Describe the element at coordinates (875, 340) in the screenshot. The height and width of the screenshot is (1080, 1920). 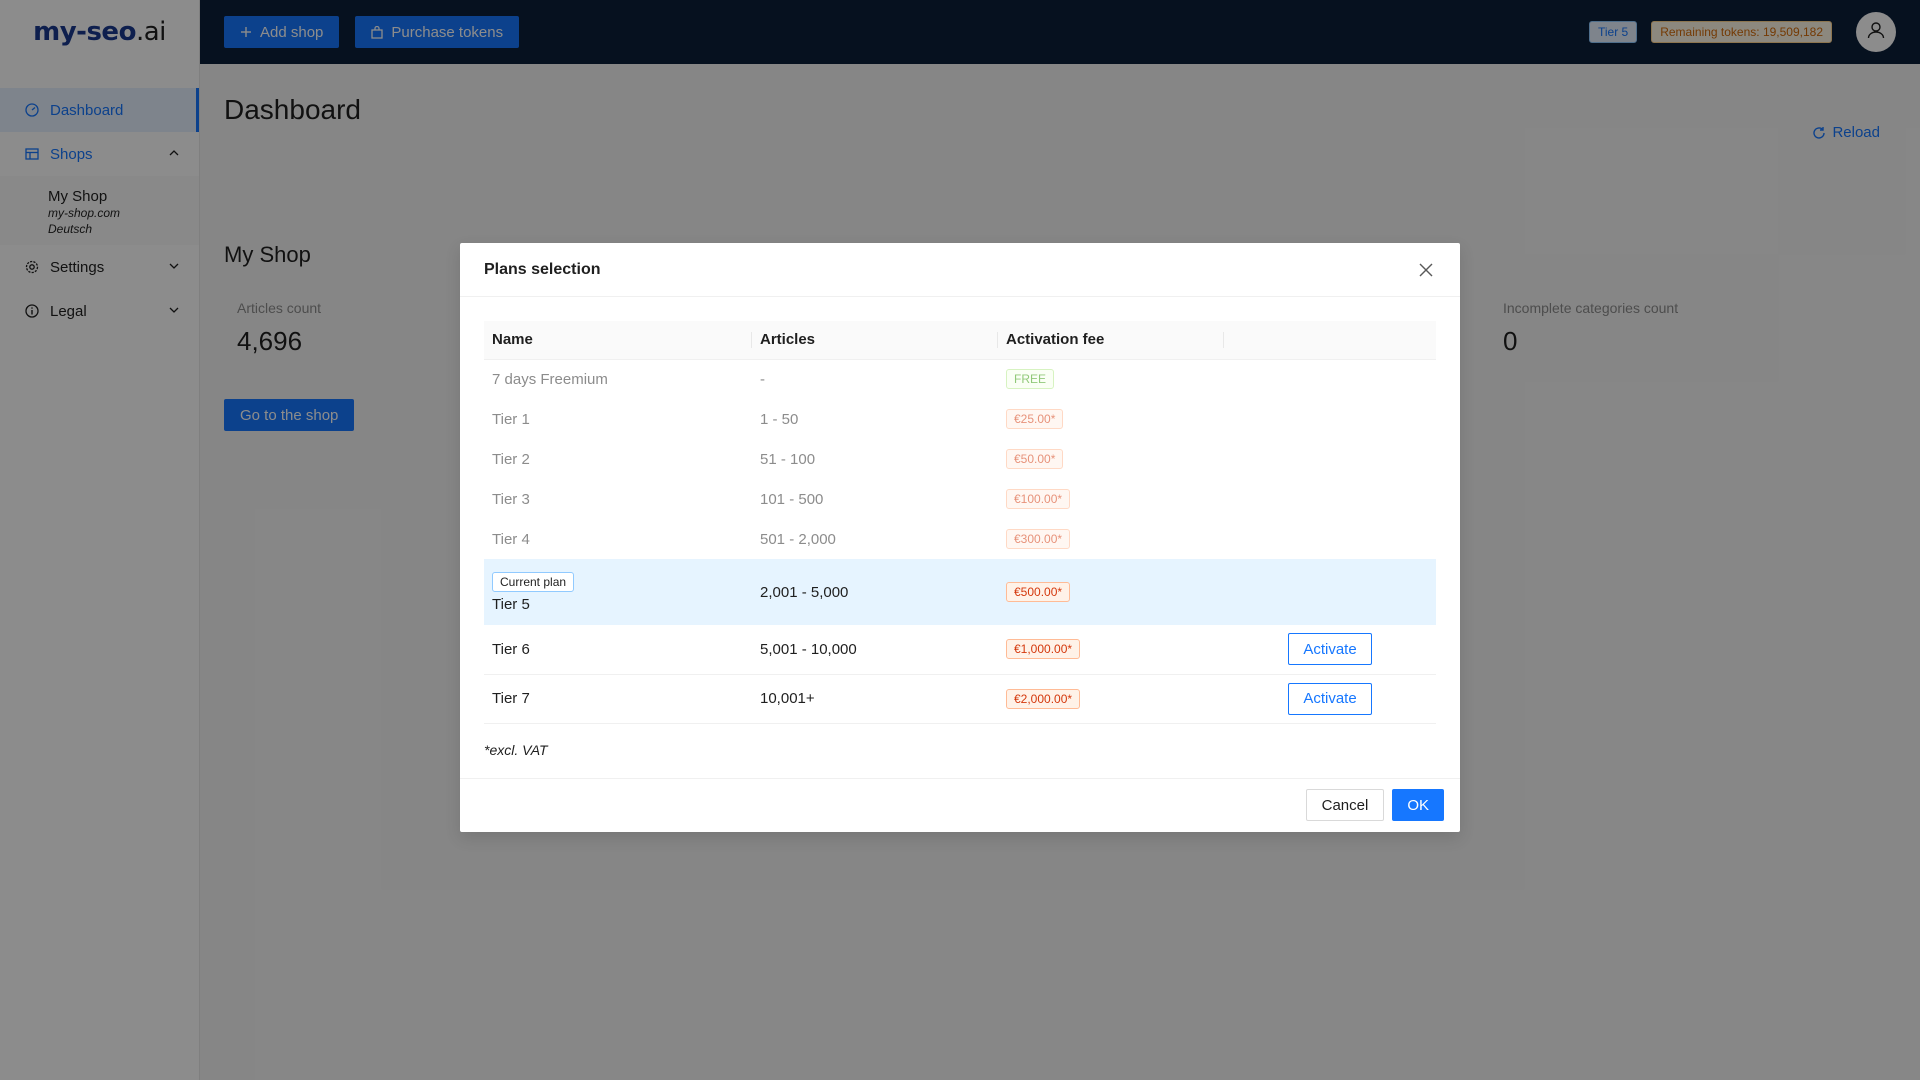
I see `column-header-articles: Articles` at that location.